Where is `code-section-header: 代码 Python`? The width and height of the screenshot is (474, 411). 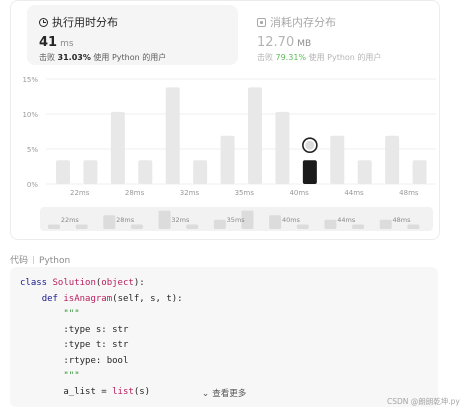
code-section-header: 代码 Python is located at coordinates (40, 259).